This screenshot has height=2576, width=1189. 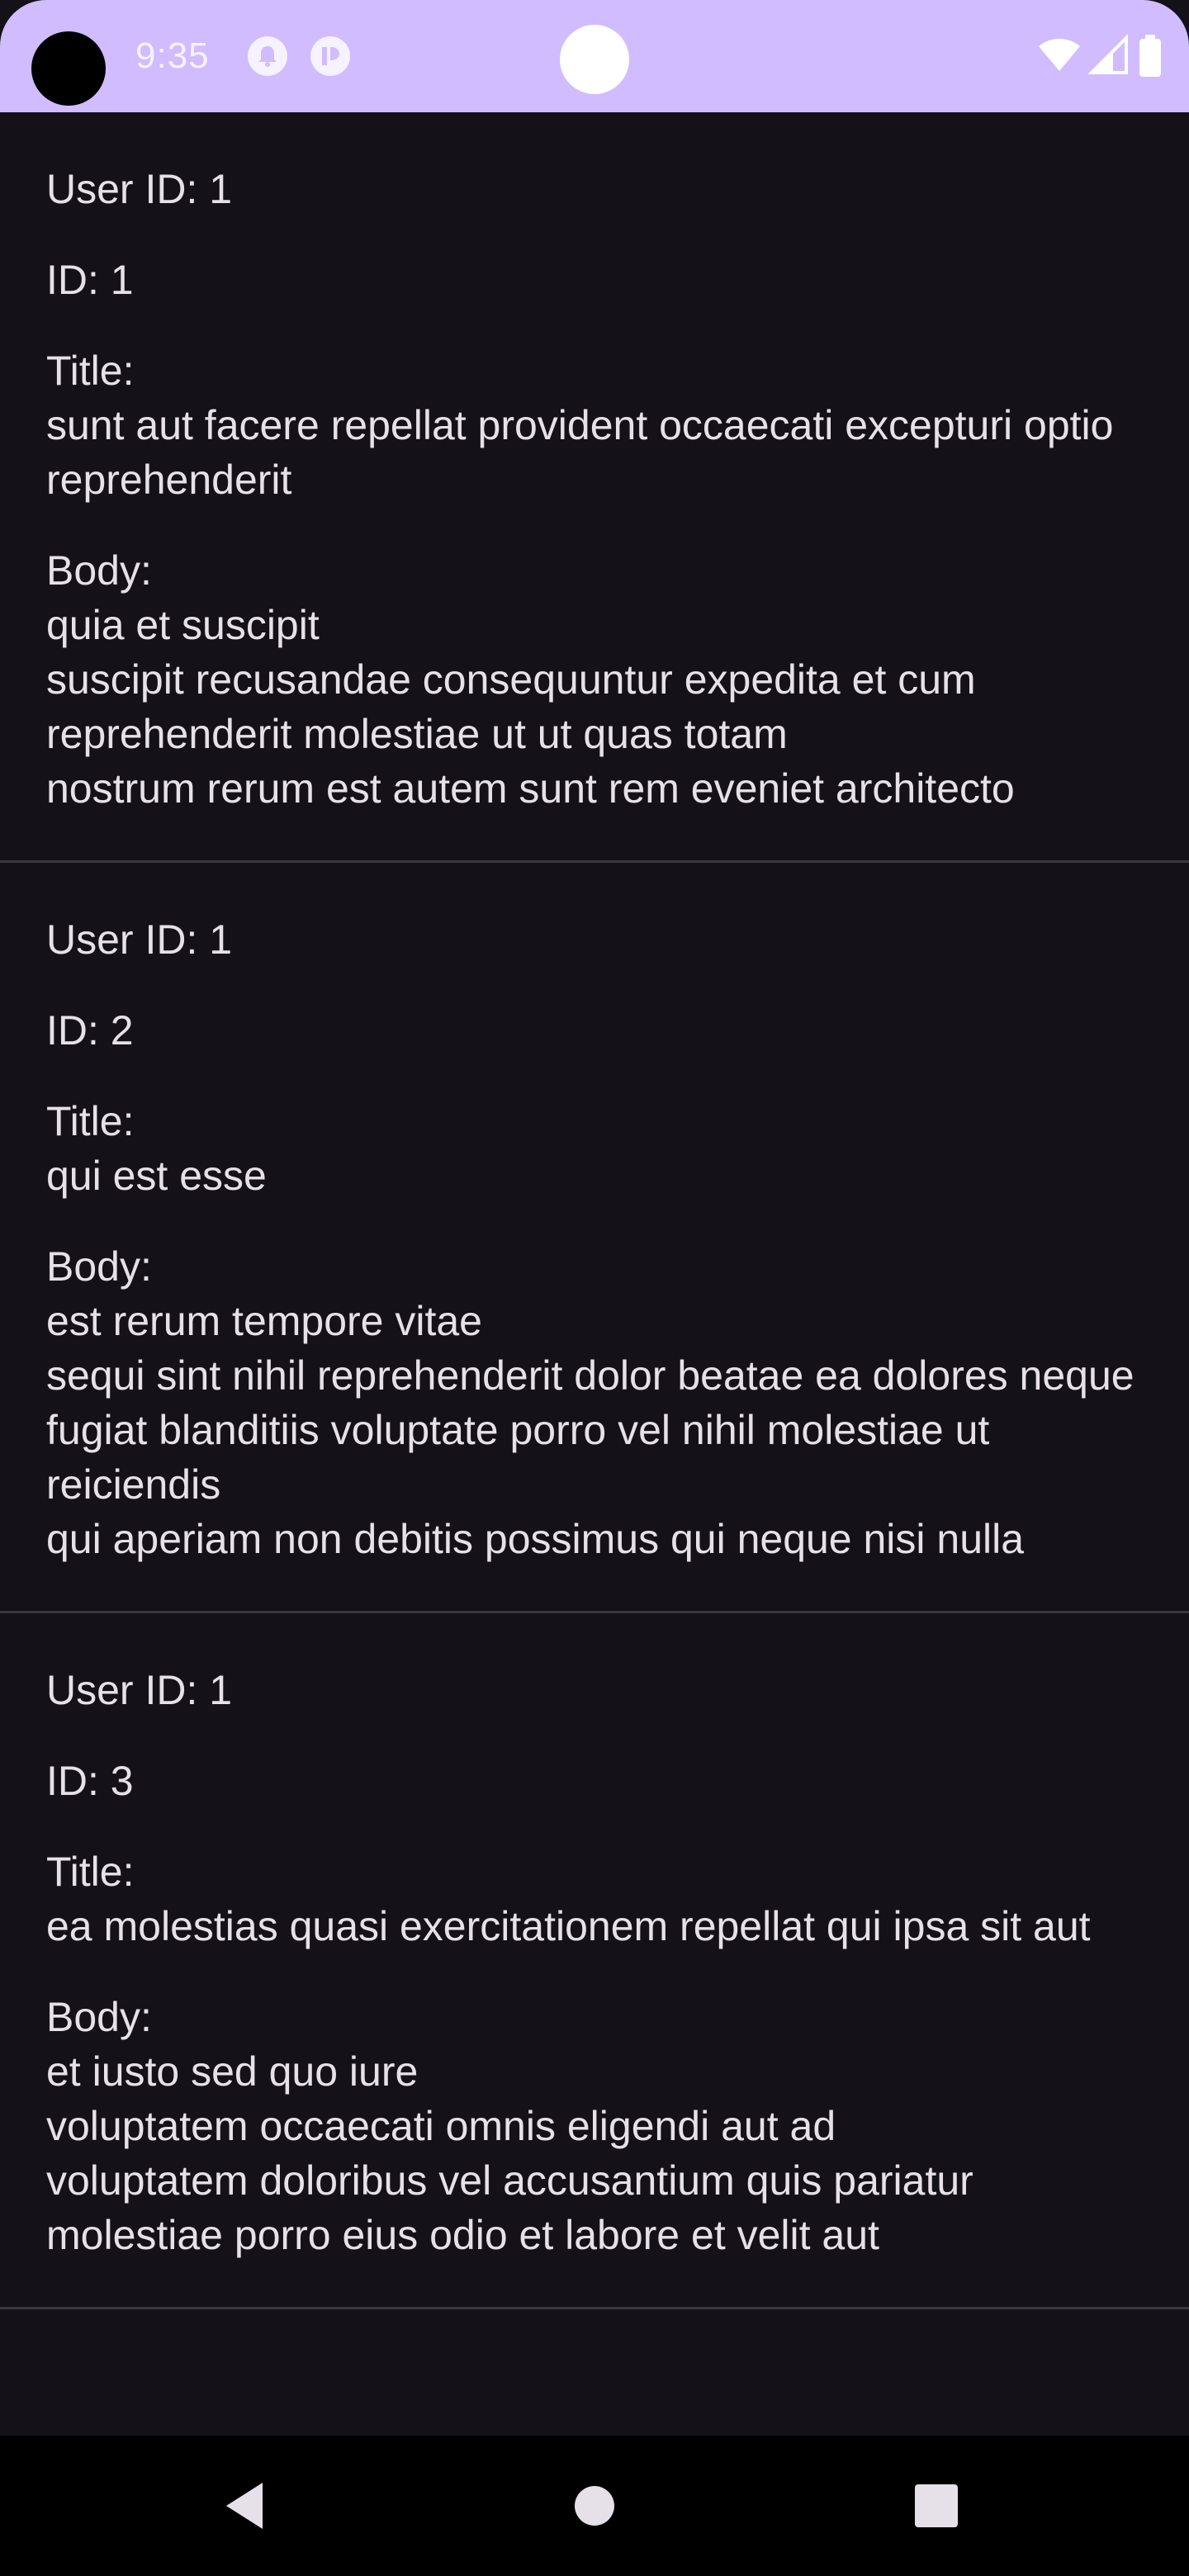 I want to click on post-id: ID: 3, so click(x=90, y=1781).